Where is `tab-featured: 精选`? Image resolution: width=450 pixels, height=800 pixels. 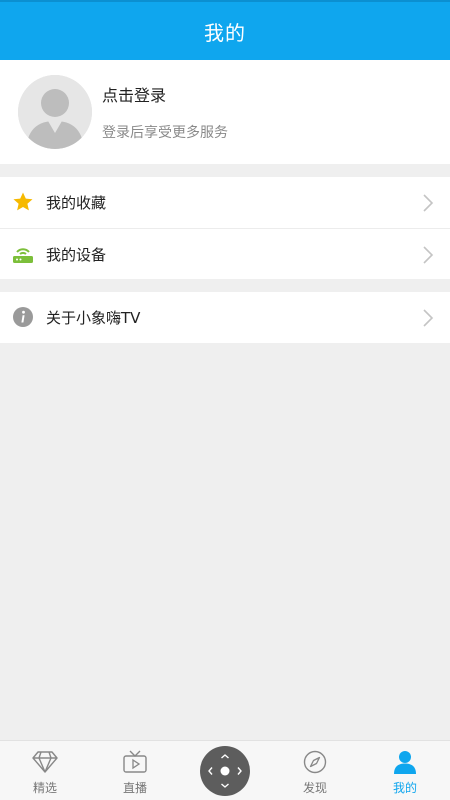
tab-featured: 精选 is located at coordinates (45, 770).